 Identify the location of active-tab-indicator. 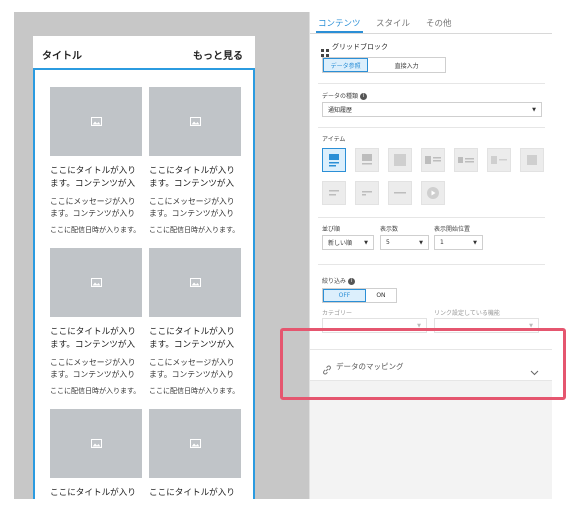
(339, 32).